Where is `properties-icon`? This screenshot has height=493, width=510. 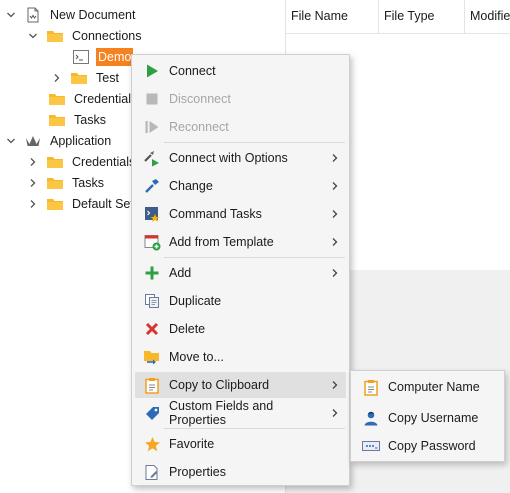 properties-icon is located at coordinates (152, 472).